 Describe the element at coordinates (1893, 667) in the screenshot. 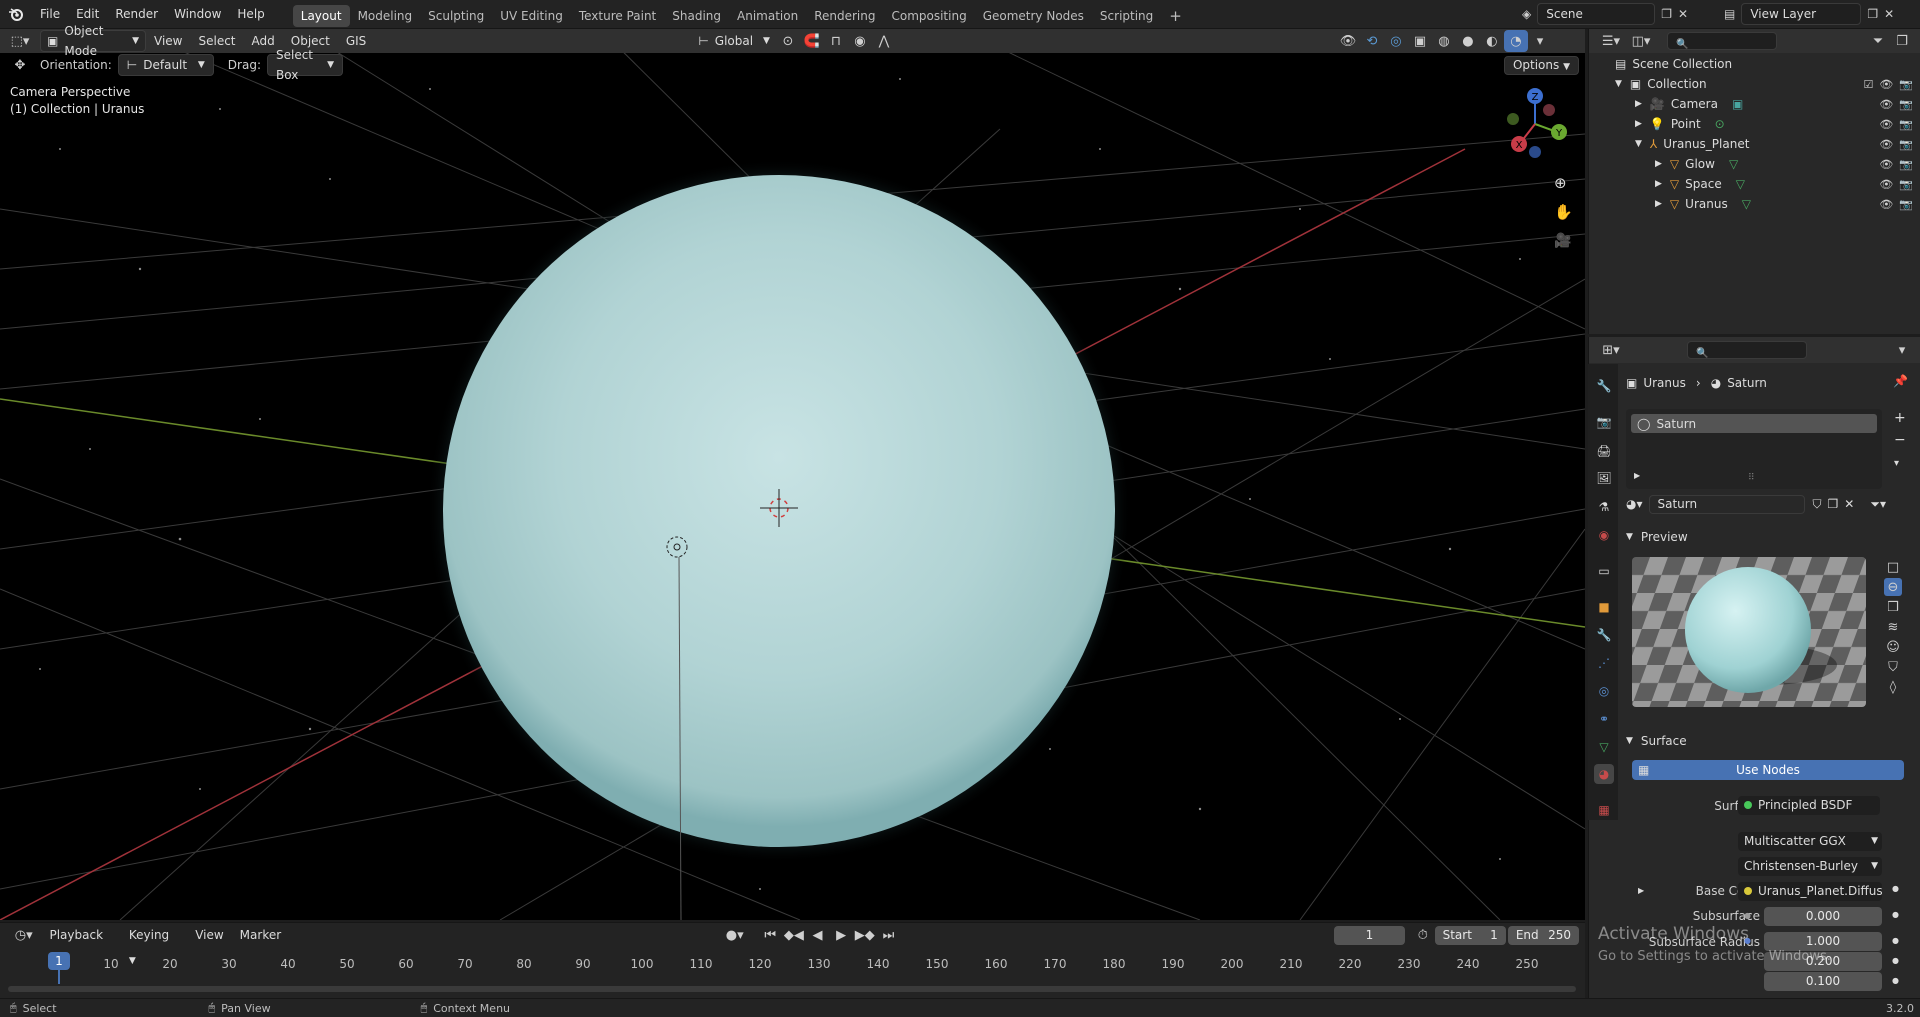

I see `preview-cloth-icon: ⛉` at that location.